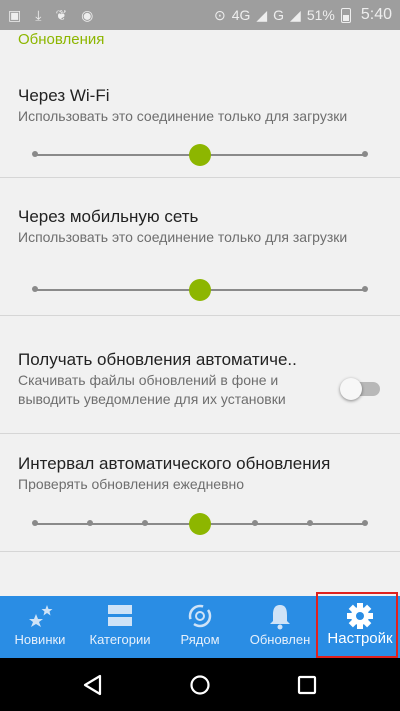 This screenshot has height=711, width=400. Describe the element at coordinates (360, 638) in the screenshot. I see `nav-label-settings: Настройк` at that location.